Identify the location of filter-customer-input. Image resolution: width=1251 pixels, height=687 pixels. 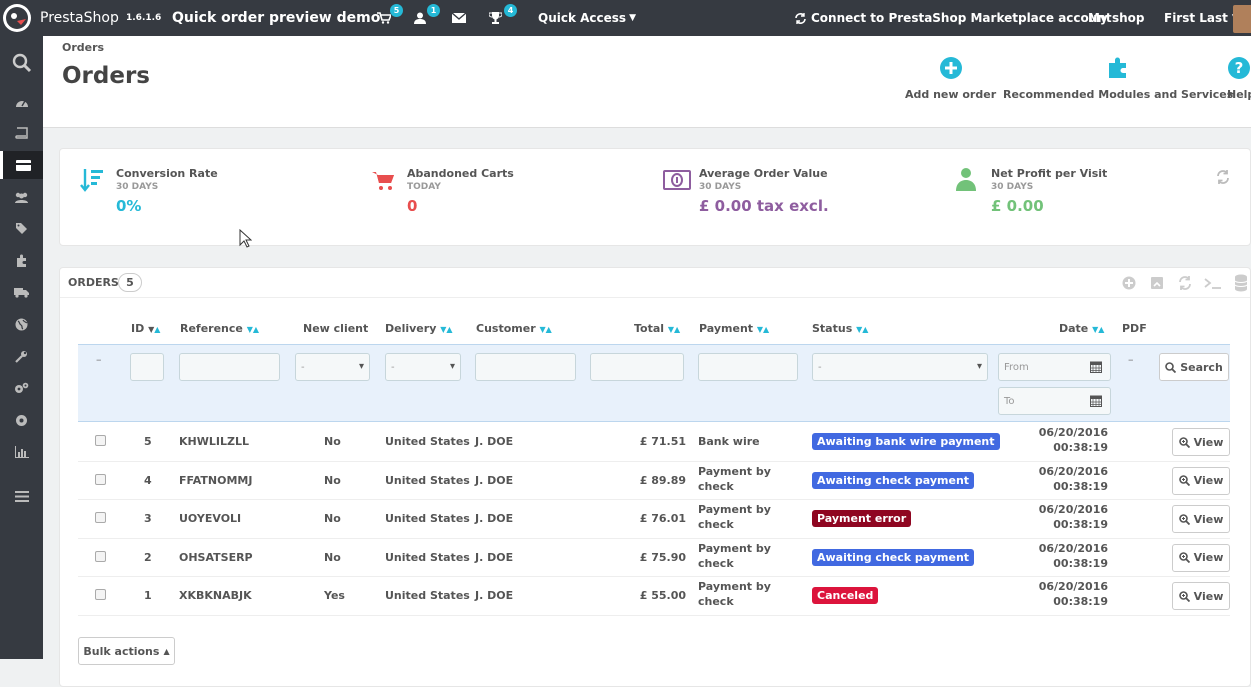
(525, 367).